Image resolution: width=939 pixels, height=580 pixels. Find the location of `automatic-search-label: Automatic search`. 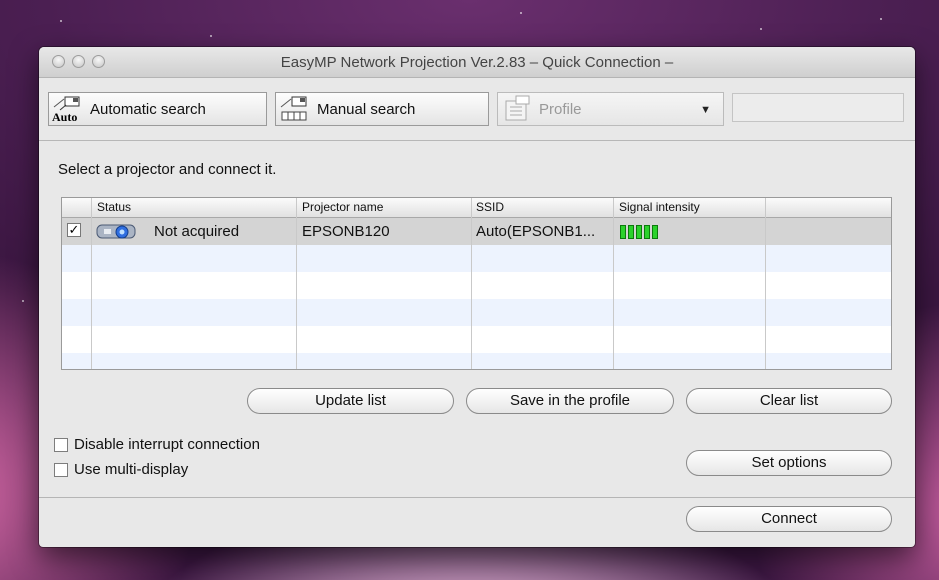

automatic-search-label: Automatic search is located at coordinates (148, 109).